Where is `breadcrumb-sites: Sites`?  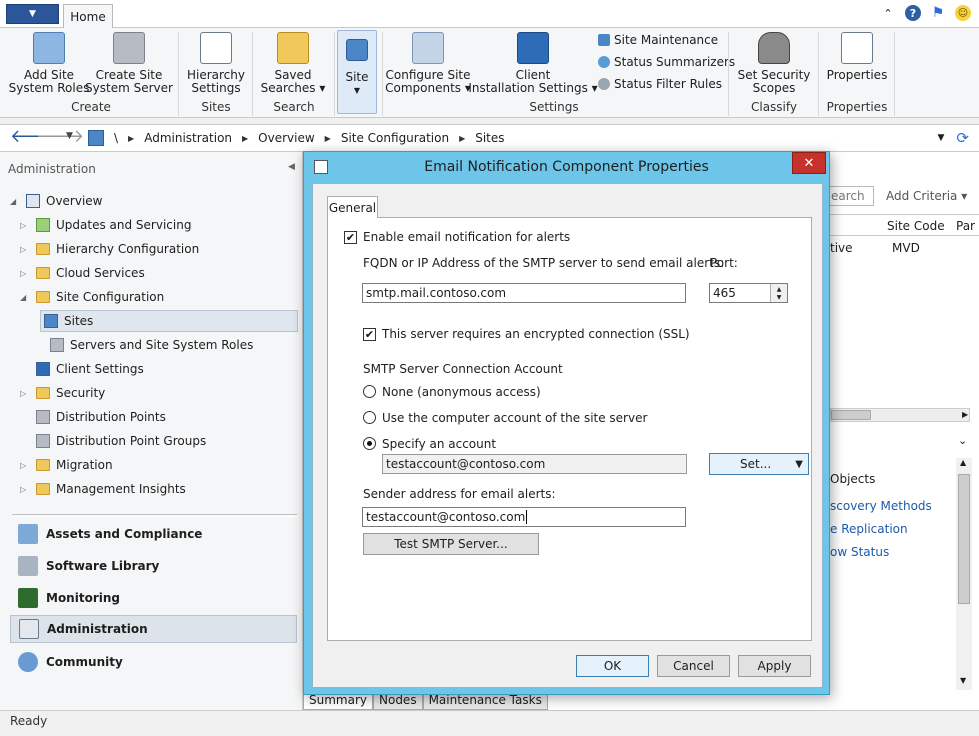 breadcrumb-sites: Sites is located at coordinates (489, 138).